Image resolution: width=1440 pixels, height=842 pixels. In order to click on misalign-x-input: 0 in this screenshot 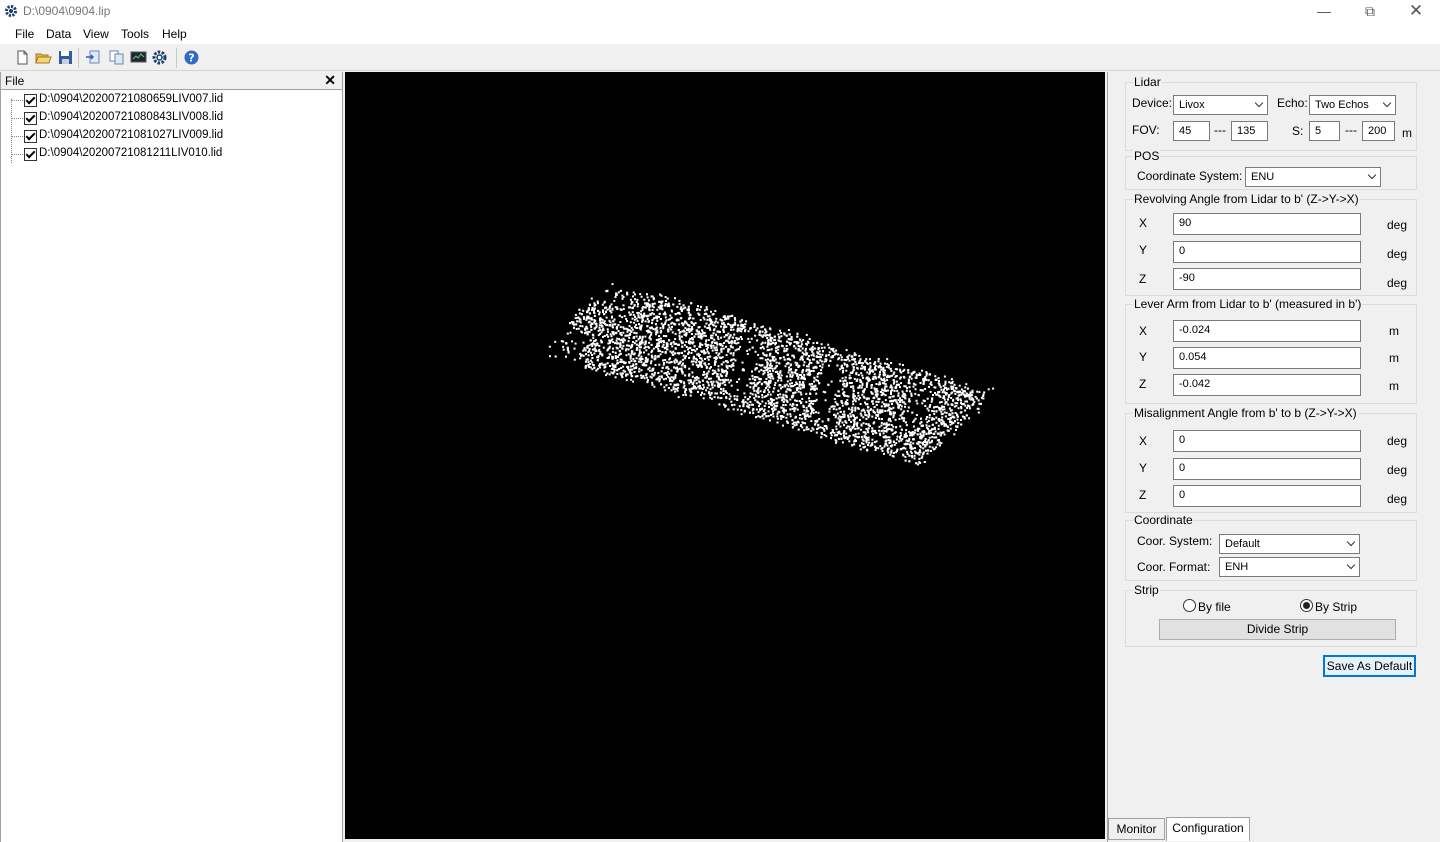, I will do `click(1267, 441)`.